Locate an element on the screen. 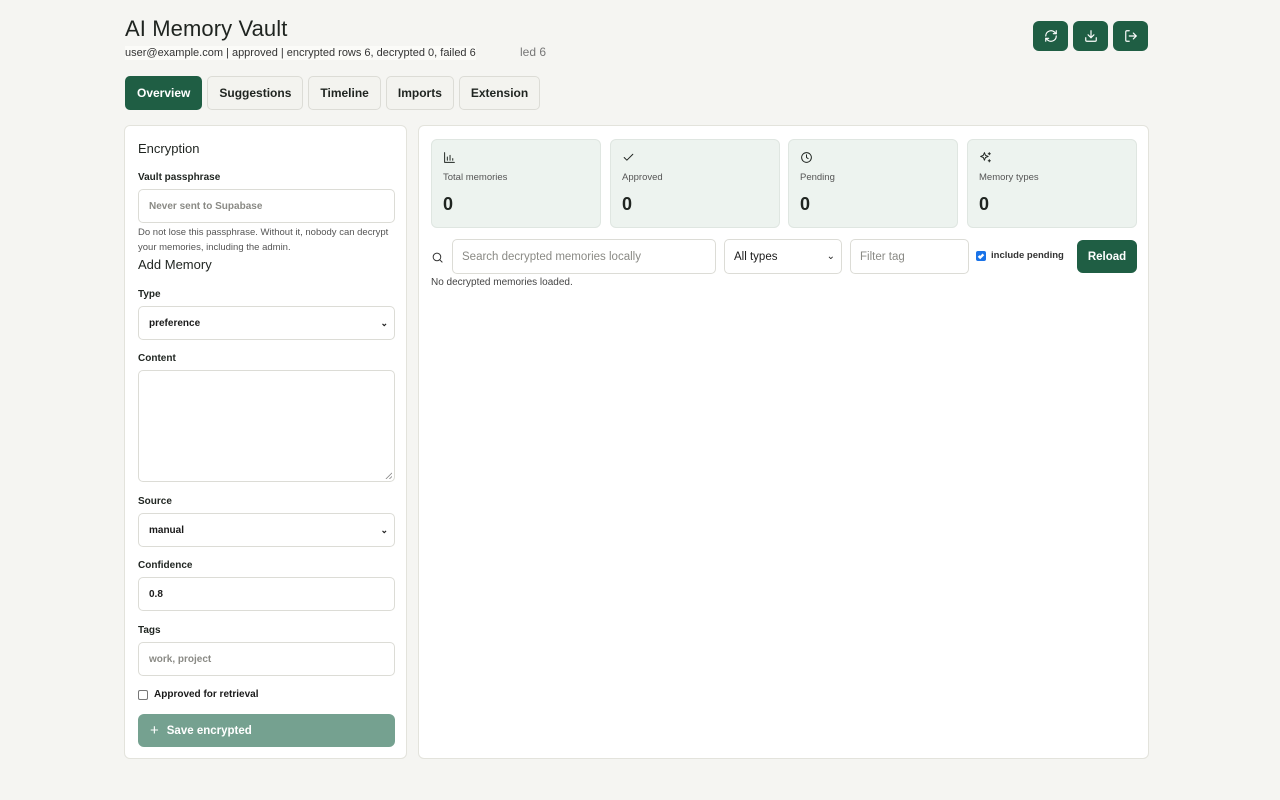 Image resolution: width=1280 pixels, height=800 pixels. resize-handle-icon is located at coordinates (388, 475).